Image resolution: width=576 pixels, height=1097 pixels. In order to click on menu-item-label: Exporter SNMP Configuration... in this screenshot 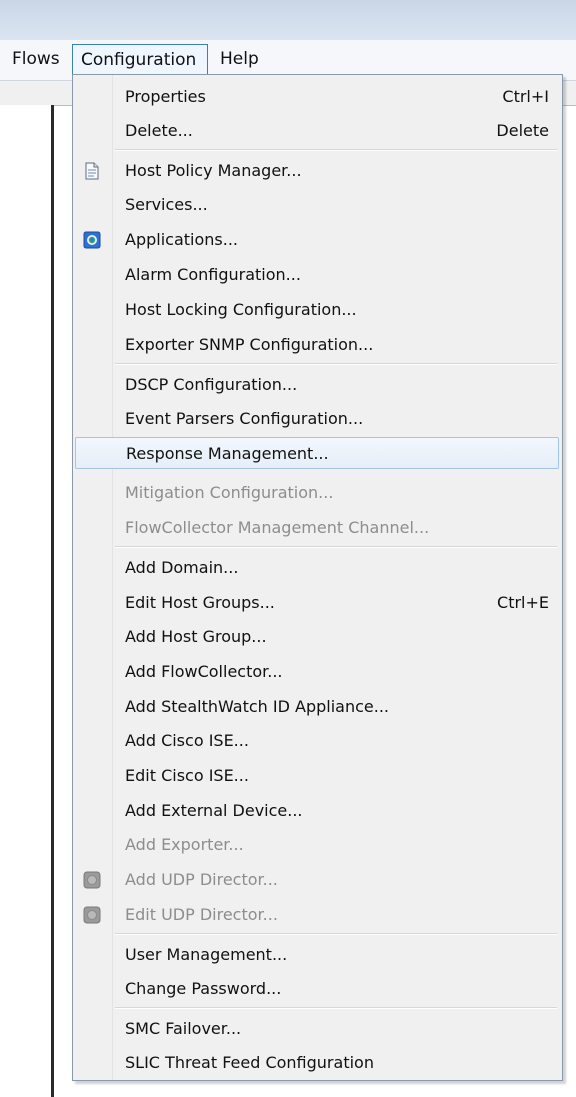, I will do `click(249, 344)`.